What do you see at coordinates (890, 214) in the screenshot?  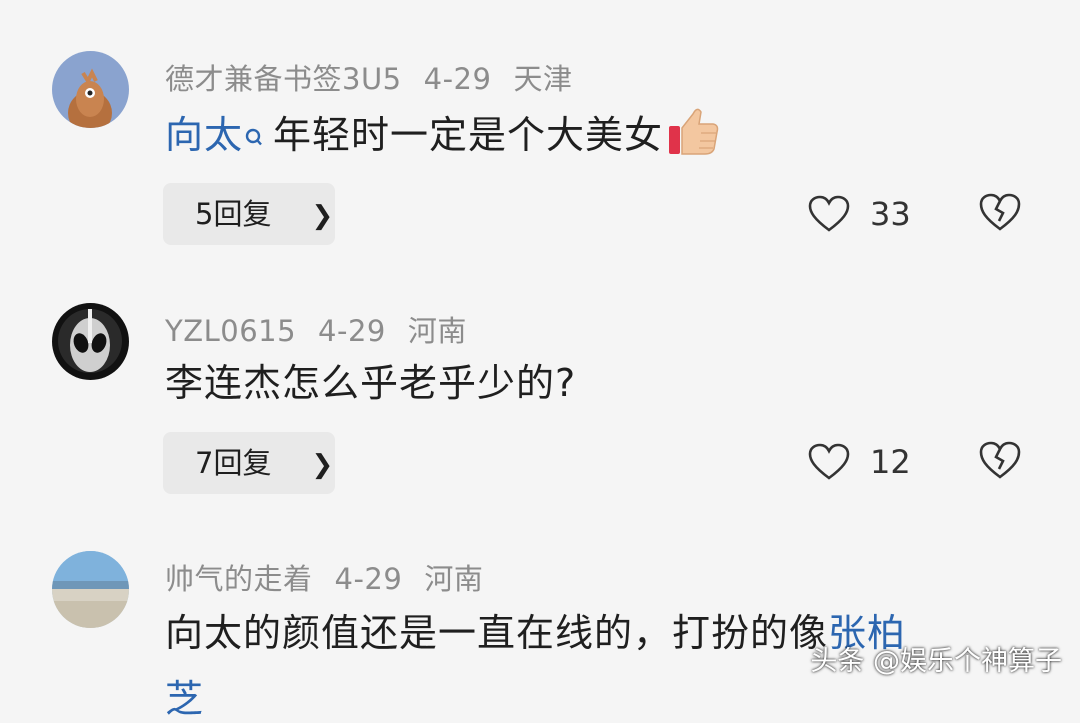 I see `like-count: 33` at bounding box center [890, 214].